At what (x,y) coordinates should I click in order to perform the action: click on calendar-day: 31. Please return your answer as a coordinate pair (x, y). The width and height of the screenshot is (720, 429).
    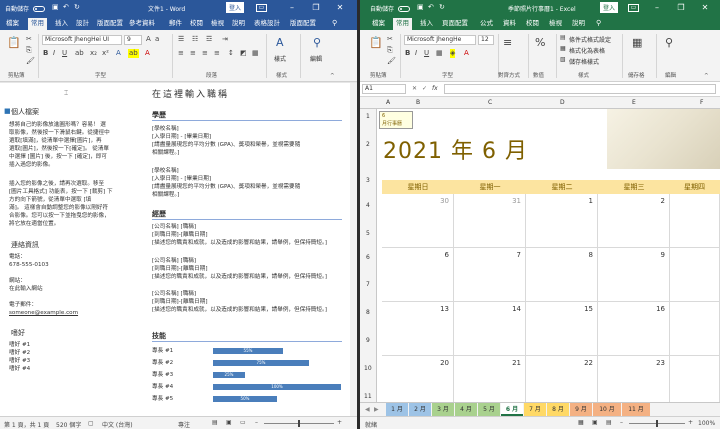
    Looking at the image, I should click on (490, 221).